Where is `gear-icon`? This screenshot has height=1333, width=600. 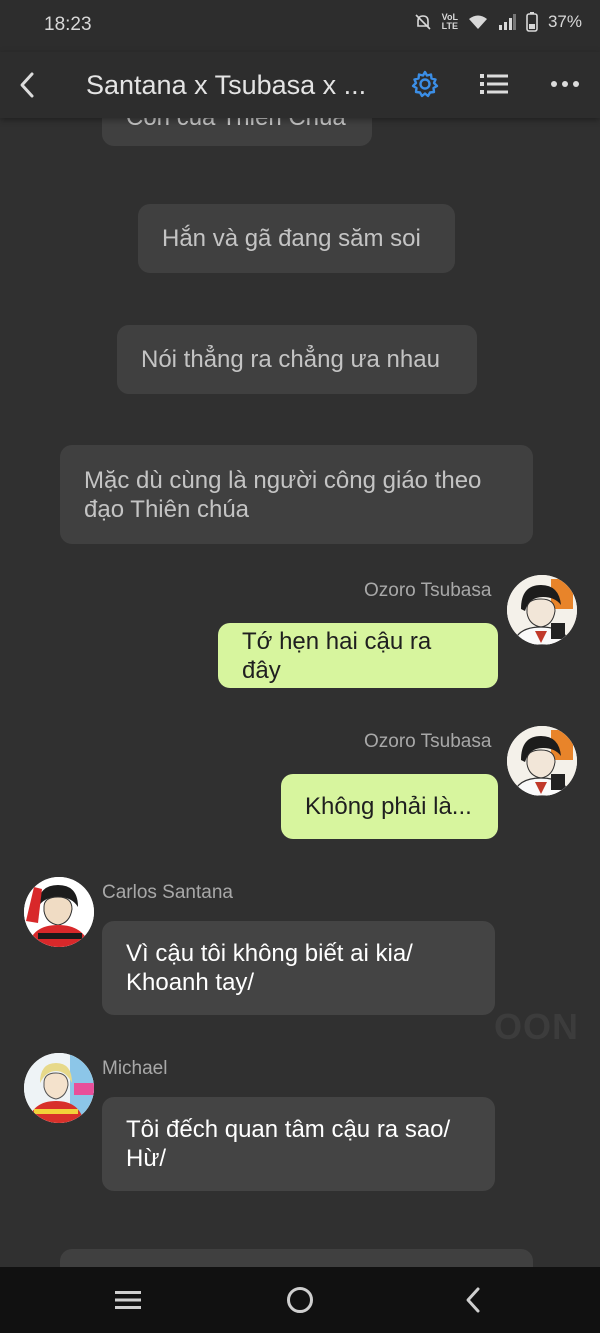
gear-icon is located at coordinates (425, 84).